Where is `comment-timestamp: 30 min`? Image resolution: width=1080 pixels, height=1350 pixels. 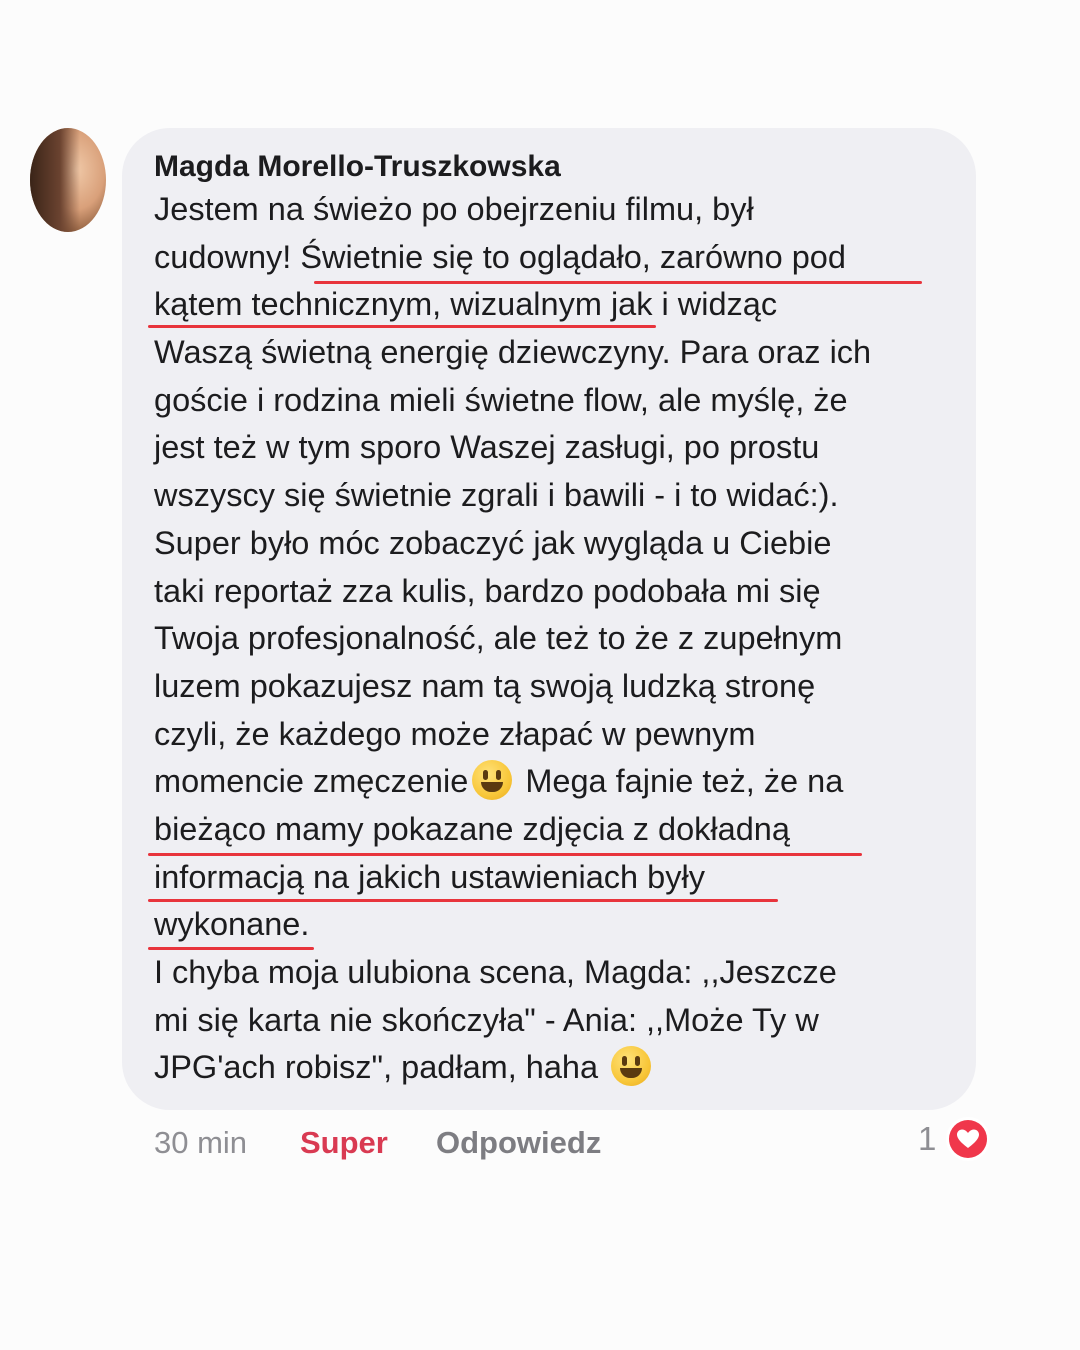 comment-timestamp: 30 min is located at coordinates (201, 1142).